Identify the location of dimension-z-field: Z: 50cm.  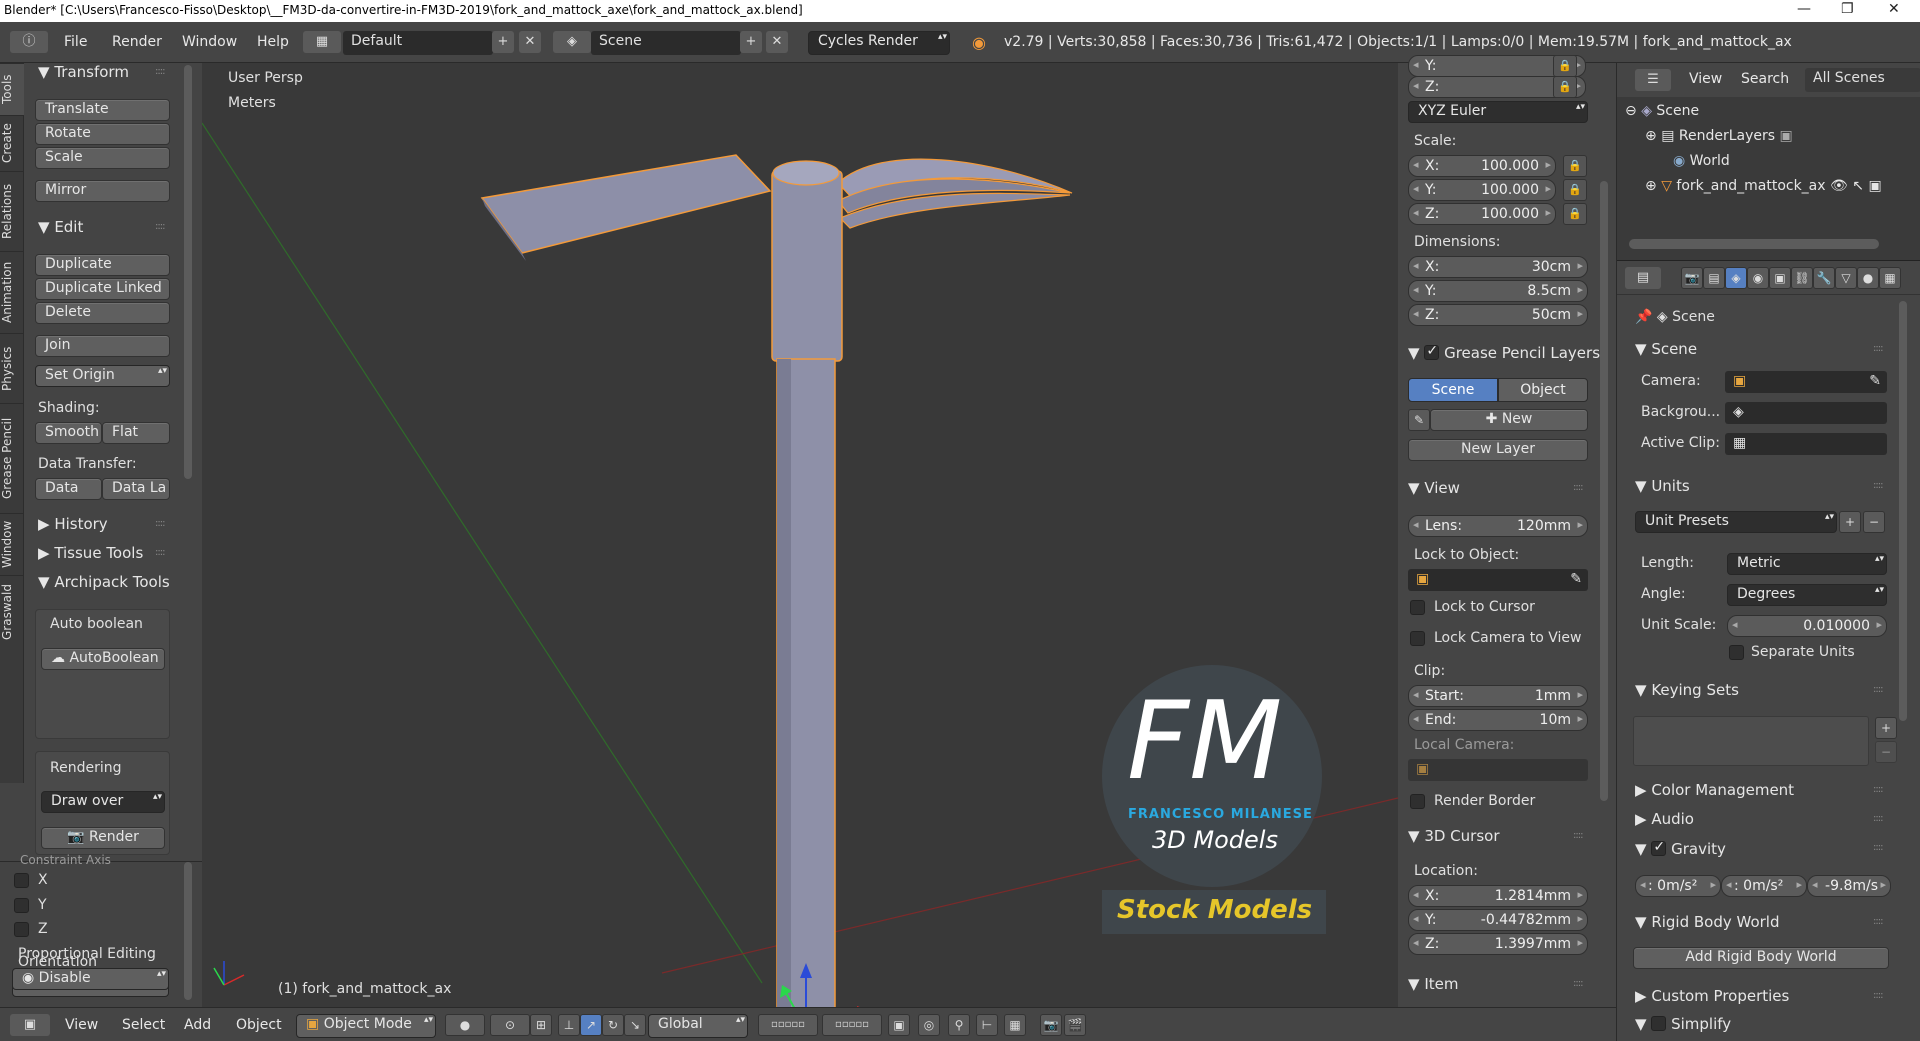
(1498, 315).